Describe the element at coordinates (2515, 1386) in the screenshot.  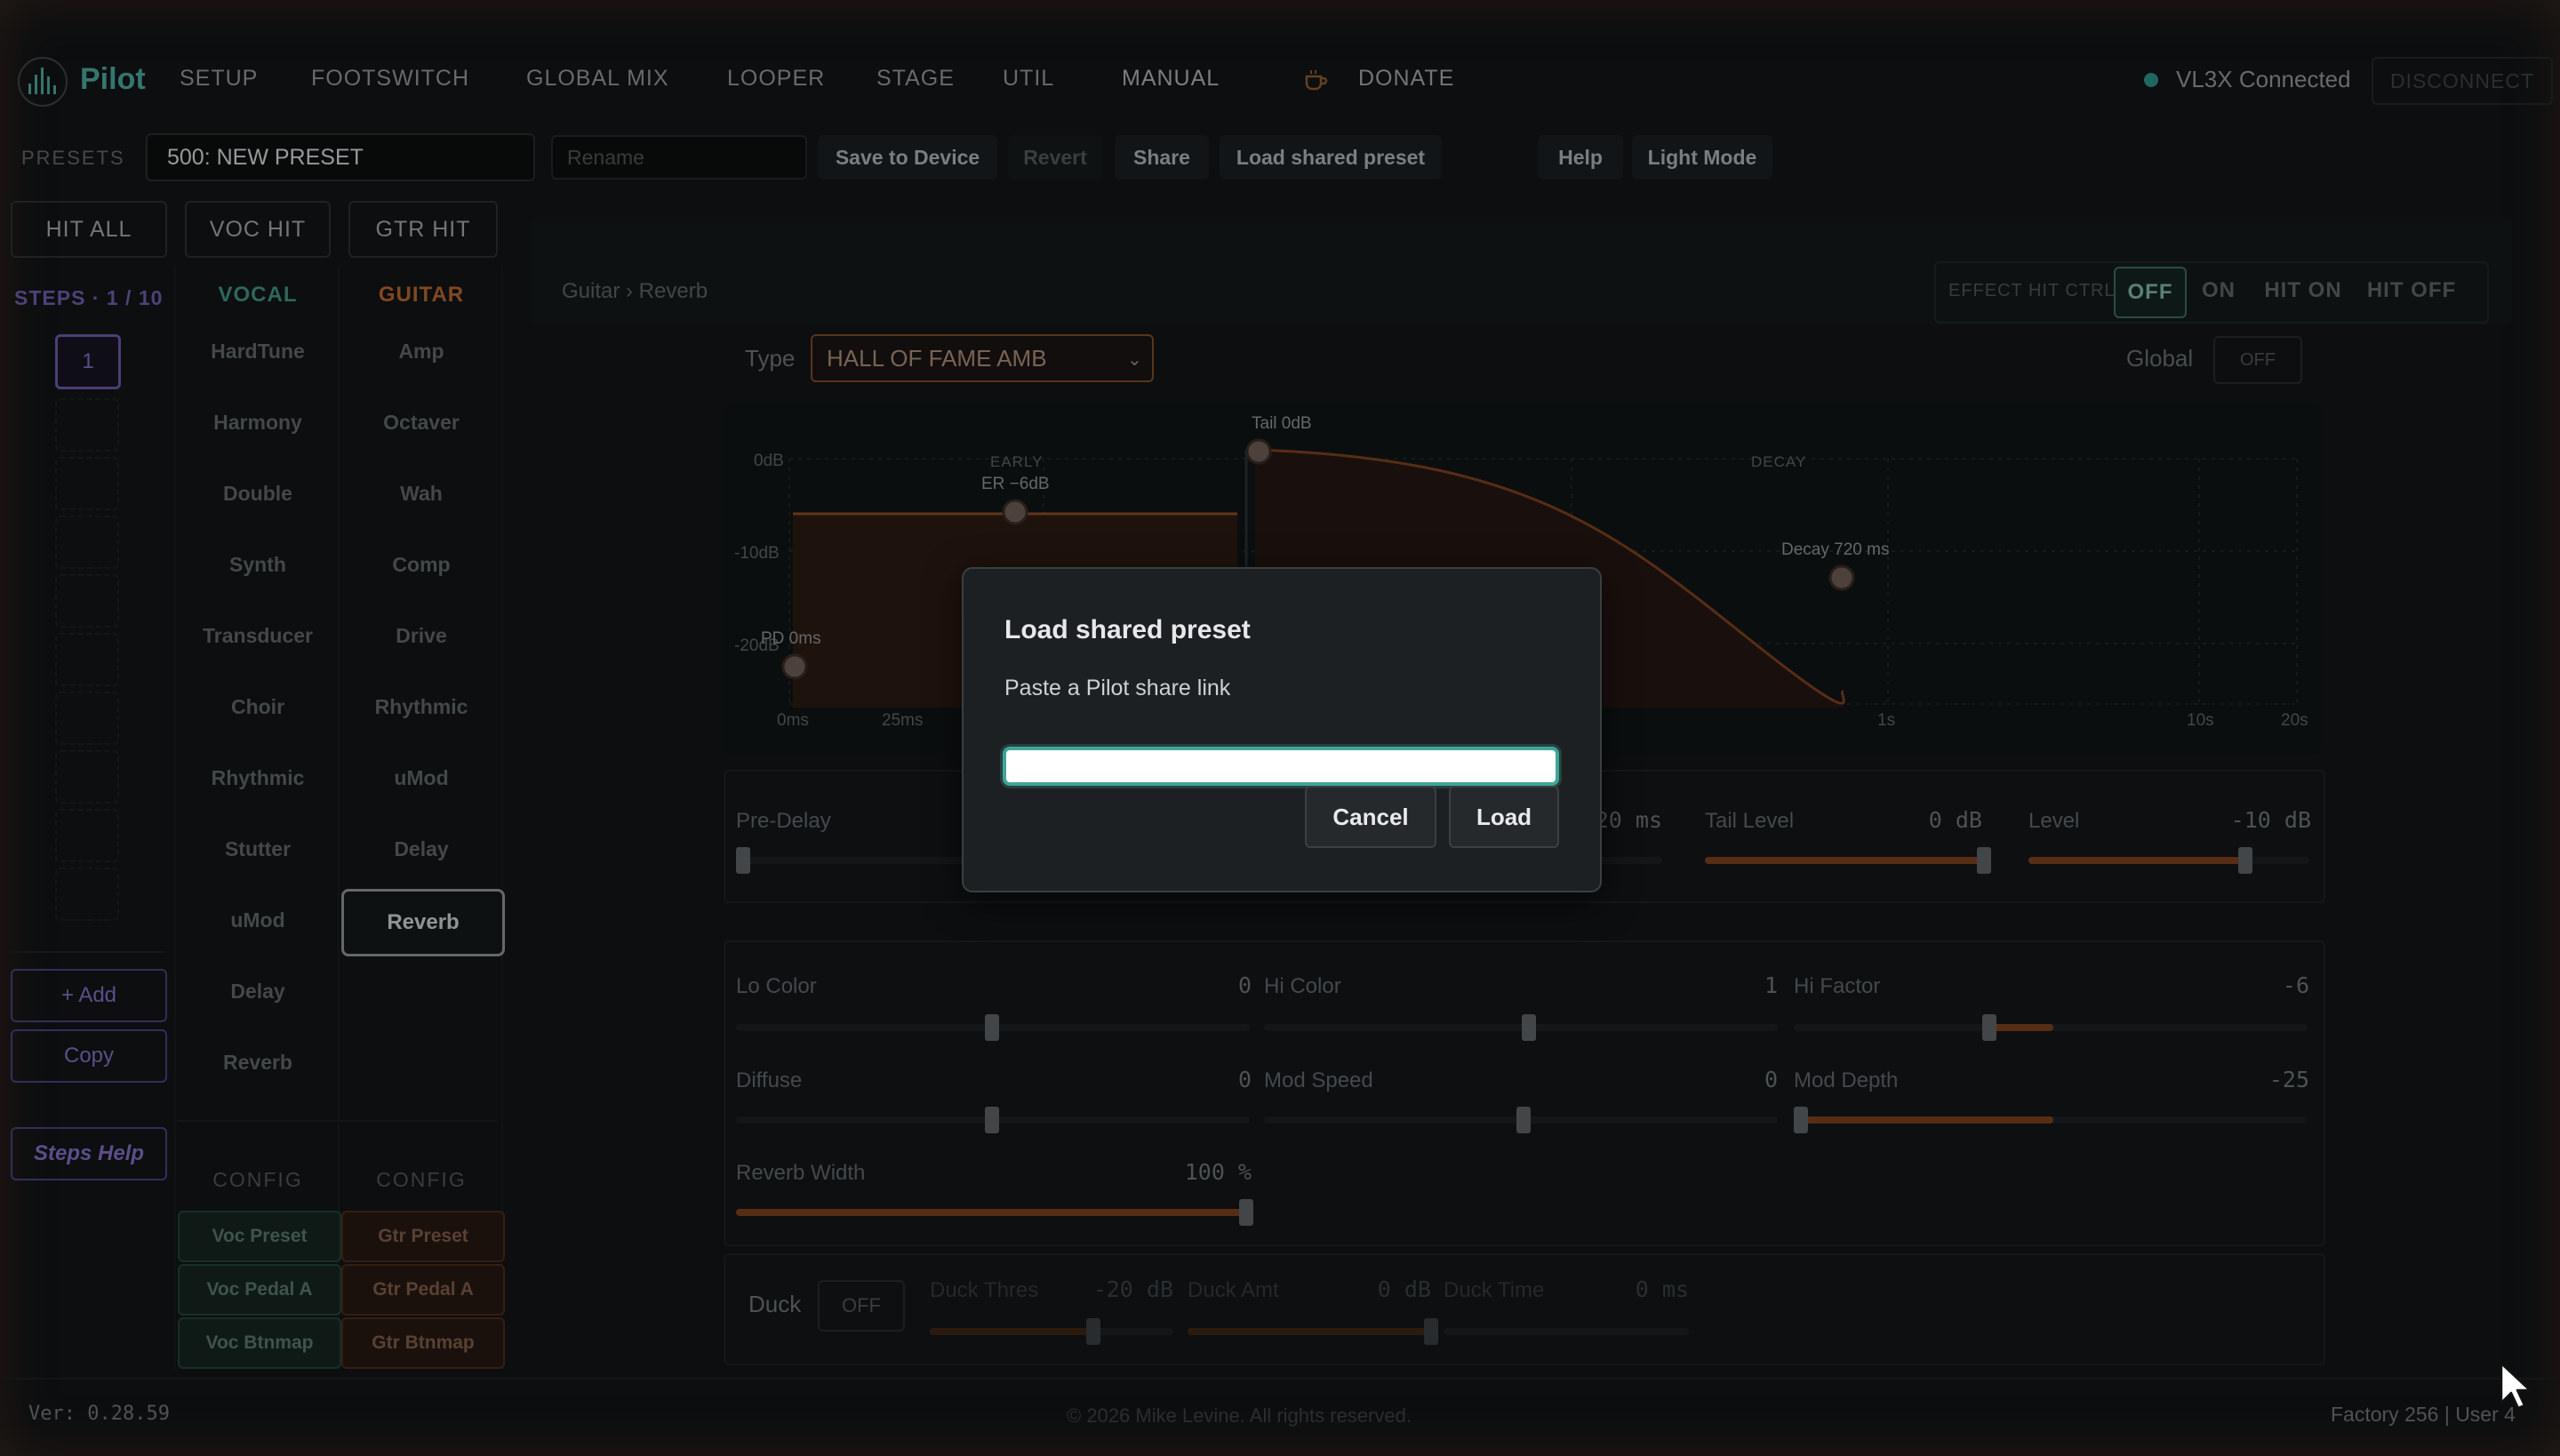
I see `mouse-cursor-icon` at that location.